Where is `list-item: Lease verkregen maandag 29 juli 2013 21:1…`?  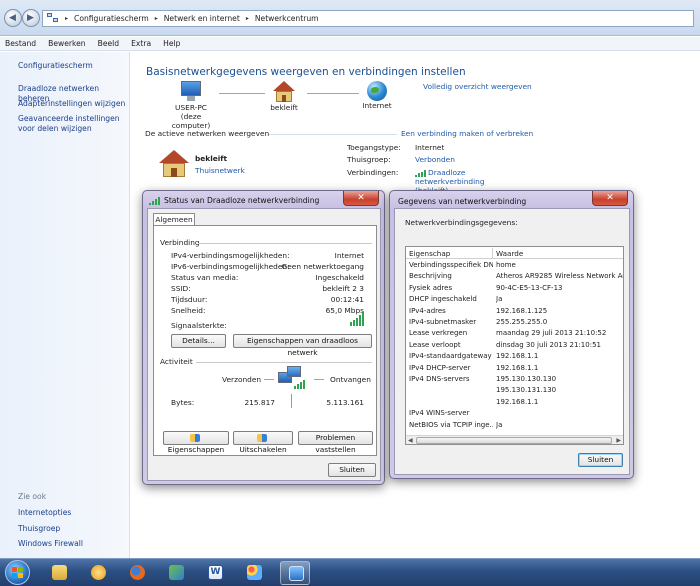
list-item: Lease verkregen maandag 29 juli 2013 21:1… is located at coordinates (514, 334).